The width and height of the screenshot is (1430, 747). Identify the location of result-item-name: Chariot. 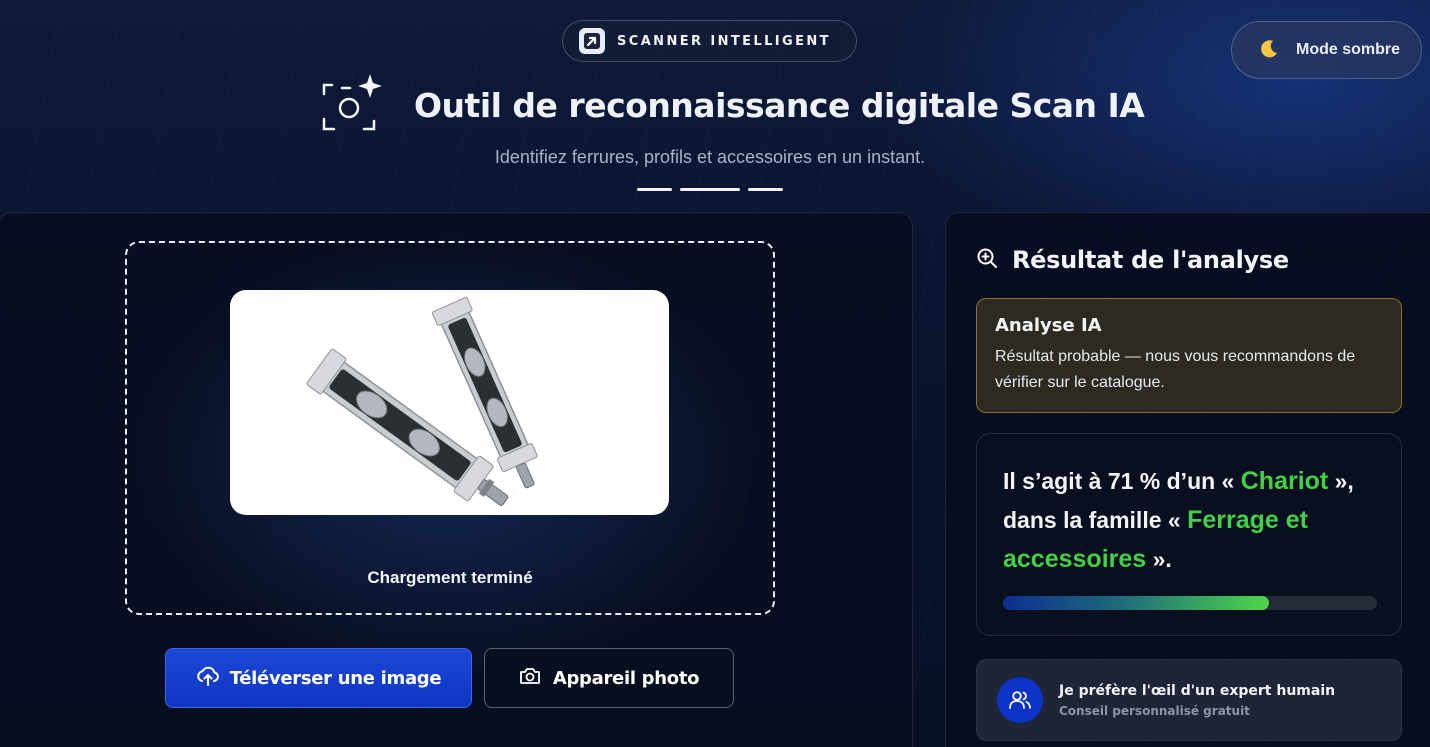
(1284, 481).